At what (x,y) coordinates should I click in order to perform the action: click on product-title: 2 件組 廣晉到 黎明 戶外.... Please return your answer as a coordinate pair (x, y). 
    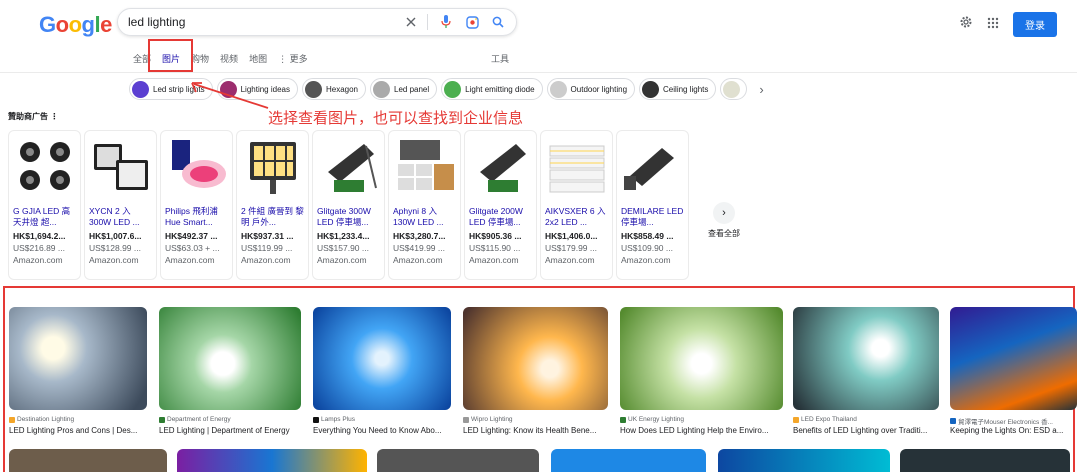
    Looking at the image, I should click on (272, 216).